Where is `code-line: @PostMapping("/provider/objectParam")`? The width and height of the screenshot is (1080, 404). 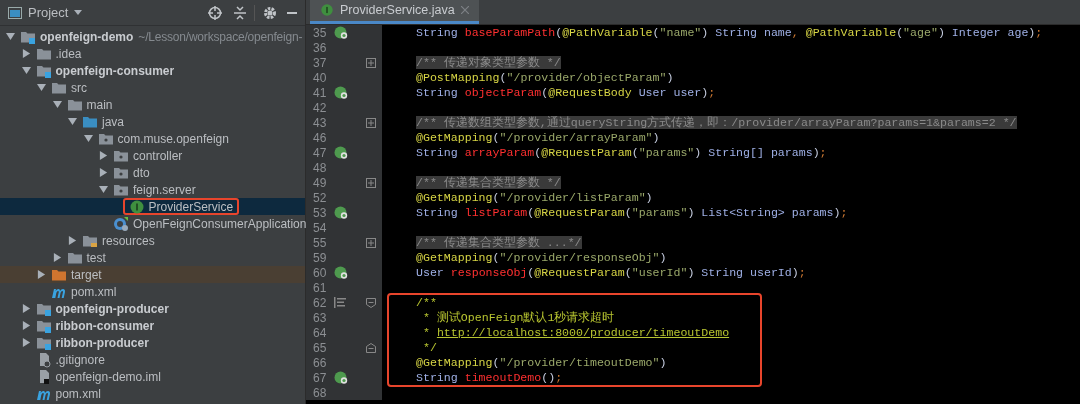 code-line: @PostMapping("/provider/objectParam") is located at coordinates (545, 77).